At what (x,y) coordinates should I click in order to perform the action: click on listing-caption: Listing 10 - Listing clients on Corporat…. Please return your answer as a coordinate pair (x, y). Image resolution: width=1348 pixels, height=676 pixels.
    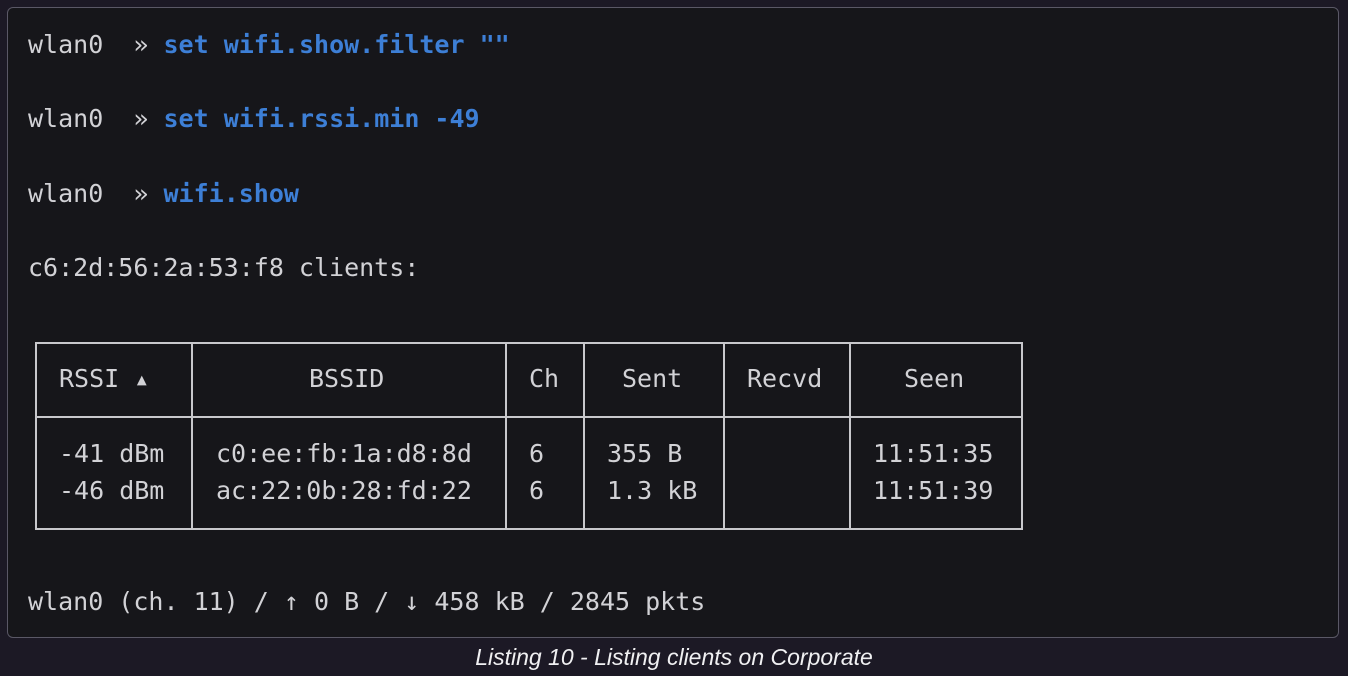
    Looking at the image, I should click on (674, 657).